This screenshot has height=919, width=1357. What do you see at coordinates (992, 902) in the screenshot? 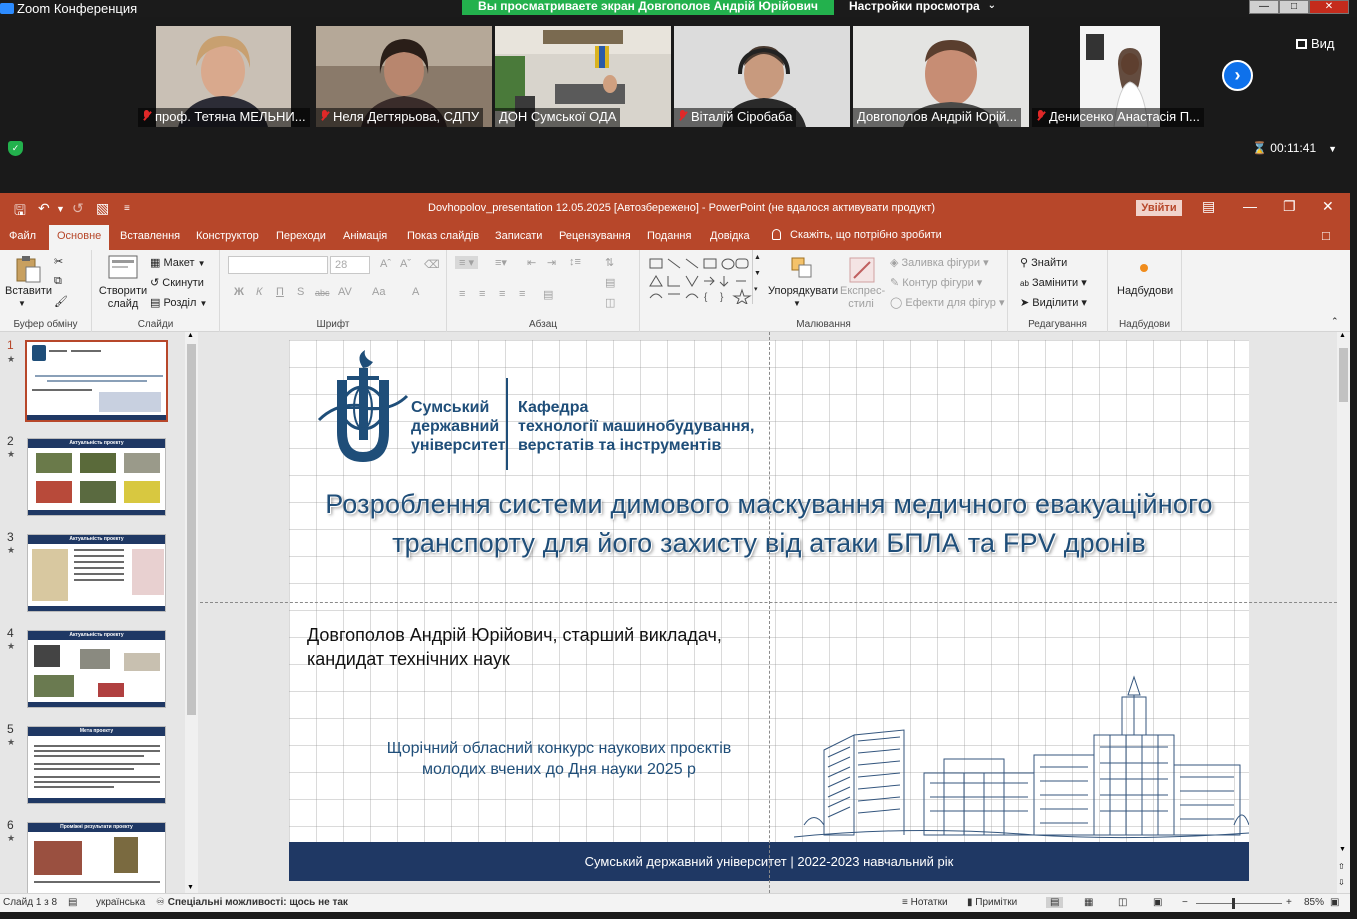
I see `comments-button: ▮ Примітки` at bounding box center [992, 902].